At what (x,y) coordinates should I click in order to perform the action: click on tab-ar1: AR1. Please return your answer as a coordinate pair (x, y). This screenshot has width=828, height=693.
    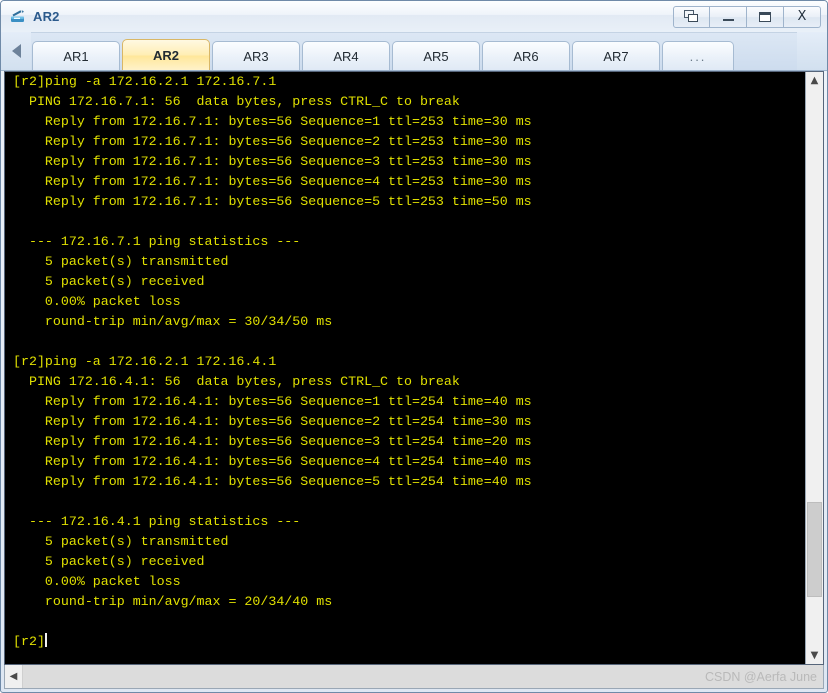
    Looking at the image, I should click on (76, 55).